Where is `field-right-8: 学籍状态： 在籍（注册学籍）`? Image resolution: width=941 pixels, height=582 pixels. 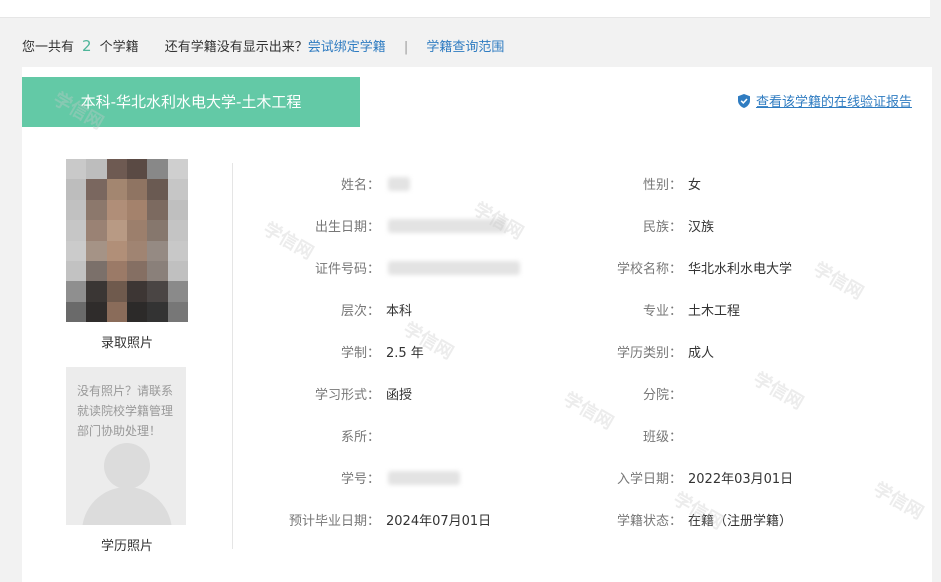
field-right-8: 学籍状态： 在籍（注册学籍） is located at coordinates (687, 519).